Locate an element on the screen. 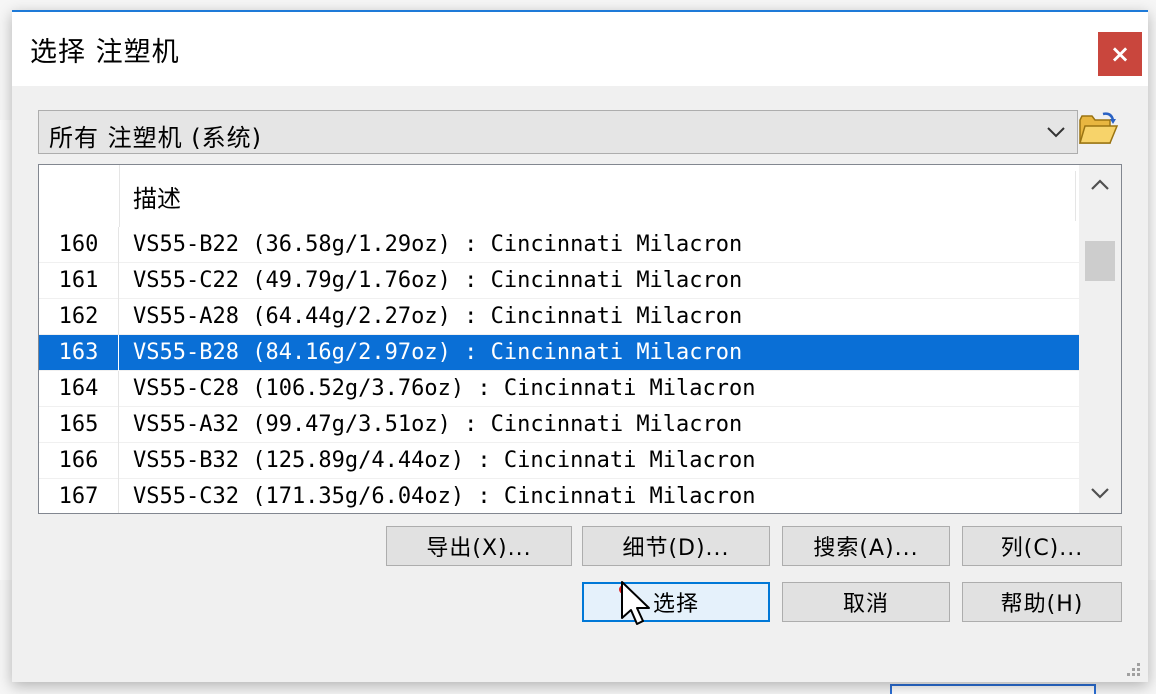  list-item-number: 163 is located at coordinates (79, 353).